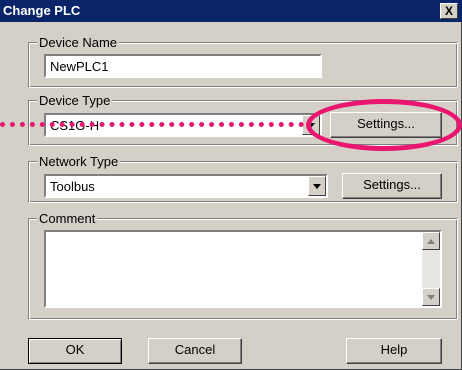 This screenshot has width=462, height=370. What do you see at coordinates (78, 42) in the screenshot?
I see `device-name-label: Device Name` at bounding box center [78, 42].